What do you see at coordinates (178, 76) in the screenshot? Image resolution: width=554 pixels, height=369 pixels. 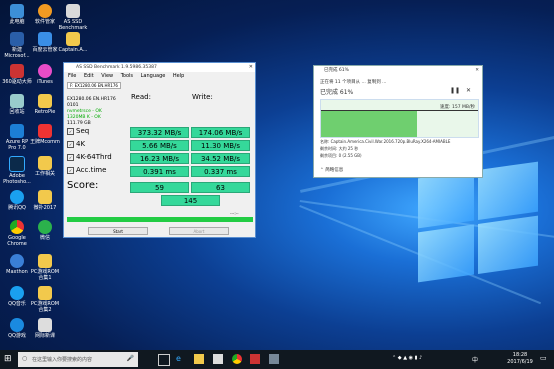 I see `menu-help: Help` at bounding box center [178, 76].